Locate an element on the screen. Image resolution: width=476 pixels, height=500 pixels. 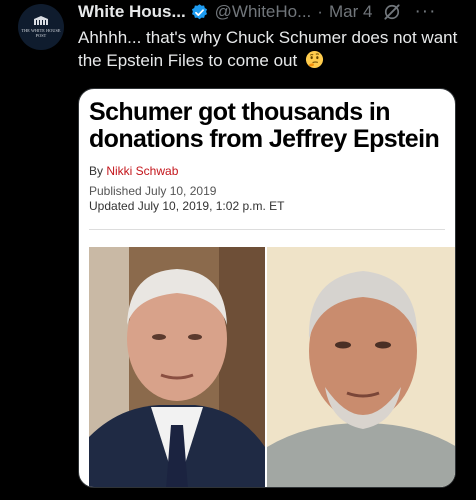
grok-icon is located at coordinates (392, 12).